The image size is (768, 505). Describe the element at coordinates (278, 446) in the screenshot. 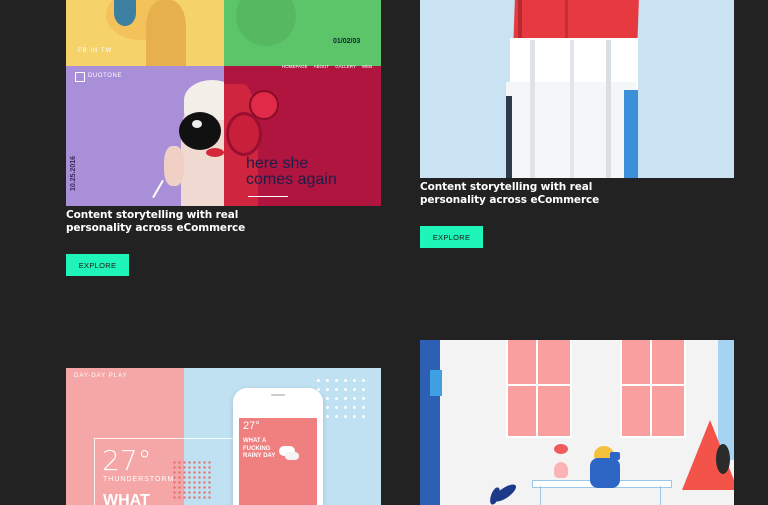

I see `phone-mockup: 27° WHAT A FUCKING RAINY DAY` at that location.